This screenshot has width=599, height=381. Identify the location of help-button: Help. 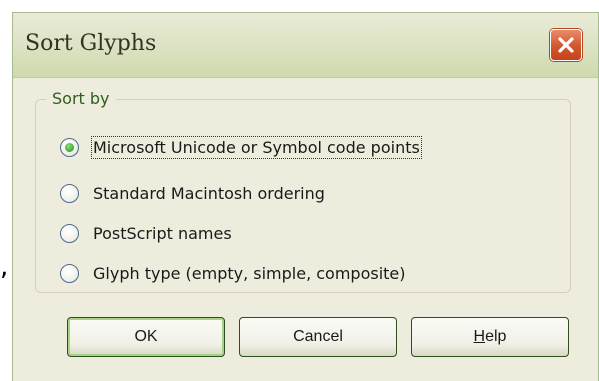
(490, 337).